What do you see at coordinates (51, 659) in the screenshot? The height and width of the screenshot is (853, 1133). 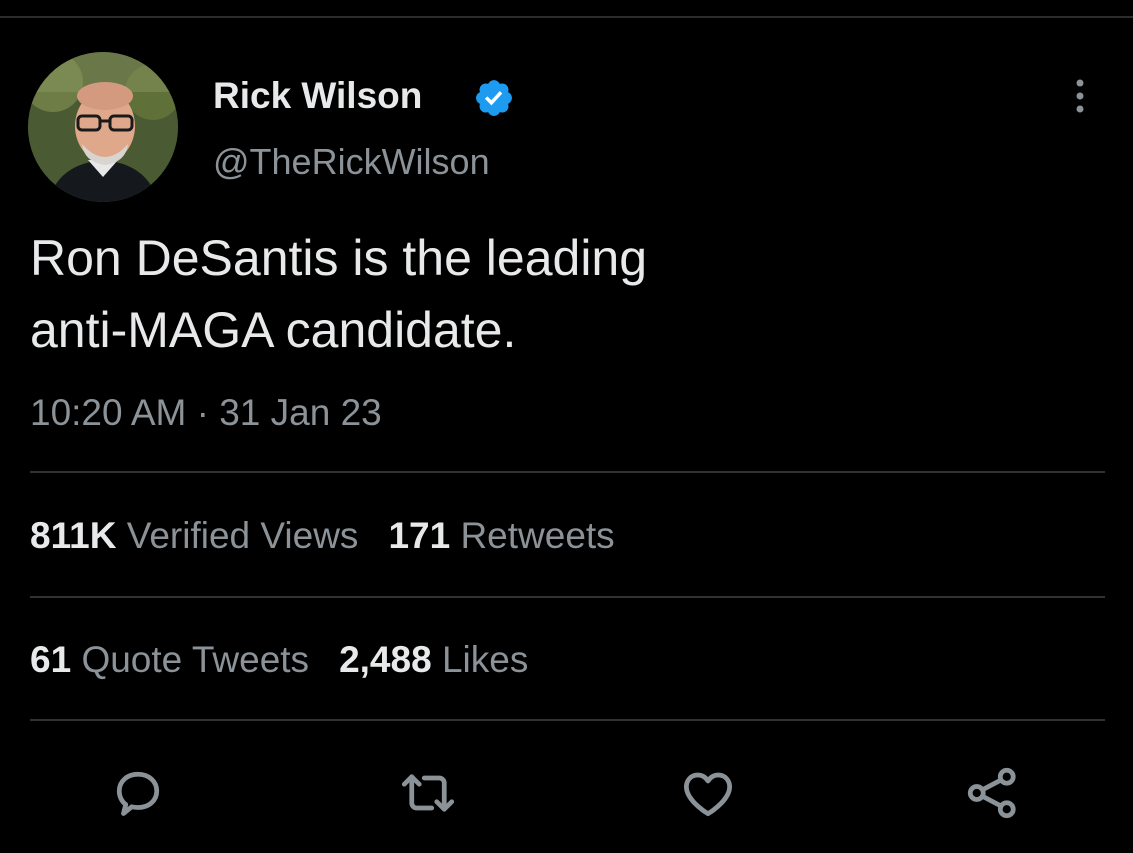 I see `quotes-count: 61` at bounding box center [51, 659].